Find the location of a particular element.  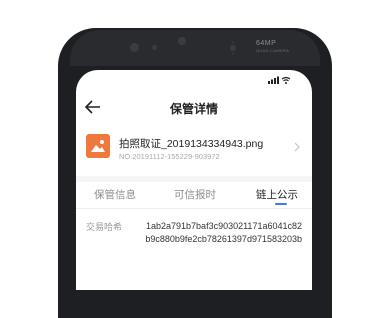

camera-label: 64MP is located at coordinates (266, 43).